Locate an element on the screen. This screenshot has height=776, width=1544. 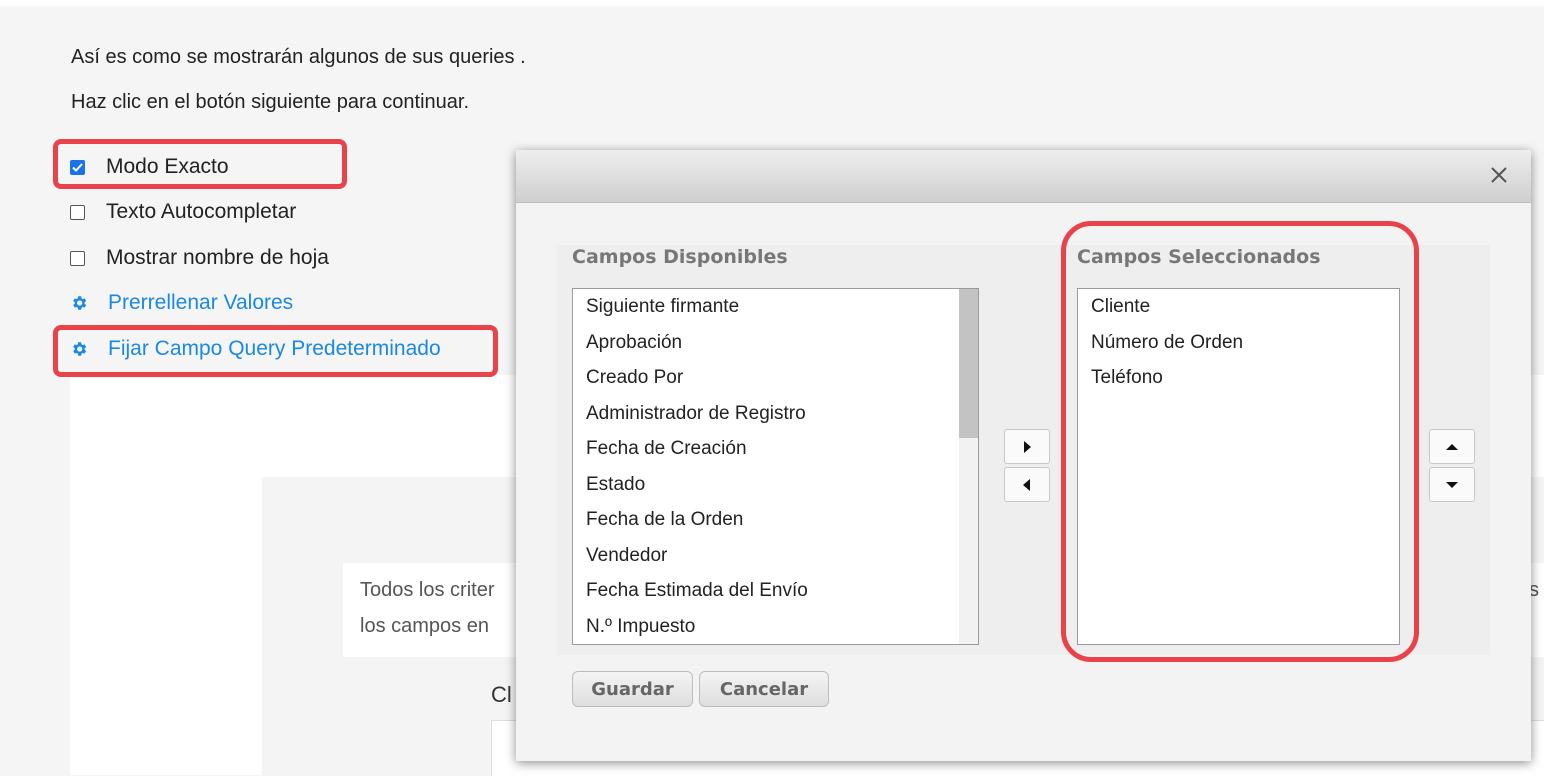
list-item: Creado Por is located at coordinates (775, 378).